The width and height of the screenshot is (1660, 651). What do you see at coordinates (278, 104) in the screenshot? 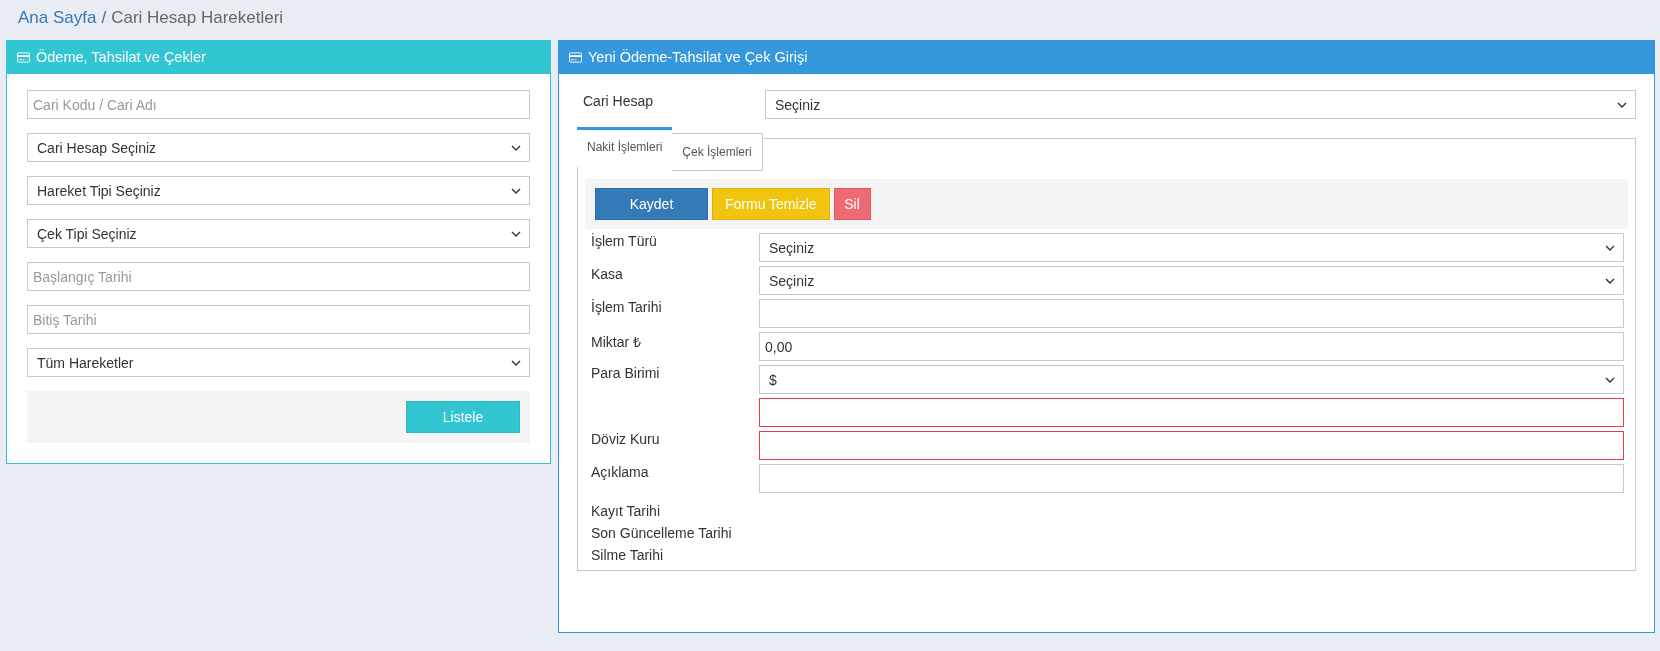
I see `input-field: Cari Kodu / Cari Adı` at bounding box center [278, 104].